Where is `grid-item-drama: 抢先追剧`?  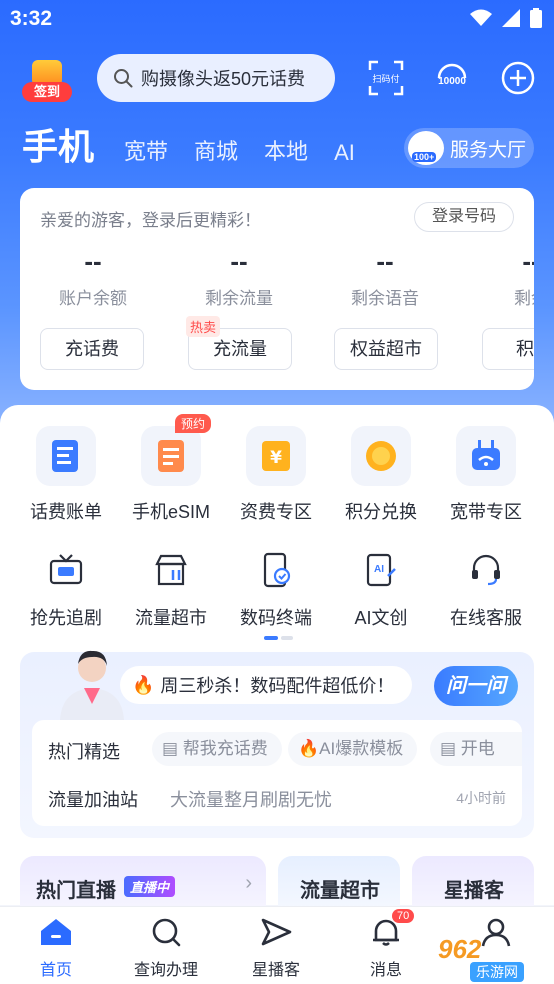
grid-item-drama: 抢先追剧 is located at coordinates (66, 589).